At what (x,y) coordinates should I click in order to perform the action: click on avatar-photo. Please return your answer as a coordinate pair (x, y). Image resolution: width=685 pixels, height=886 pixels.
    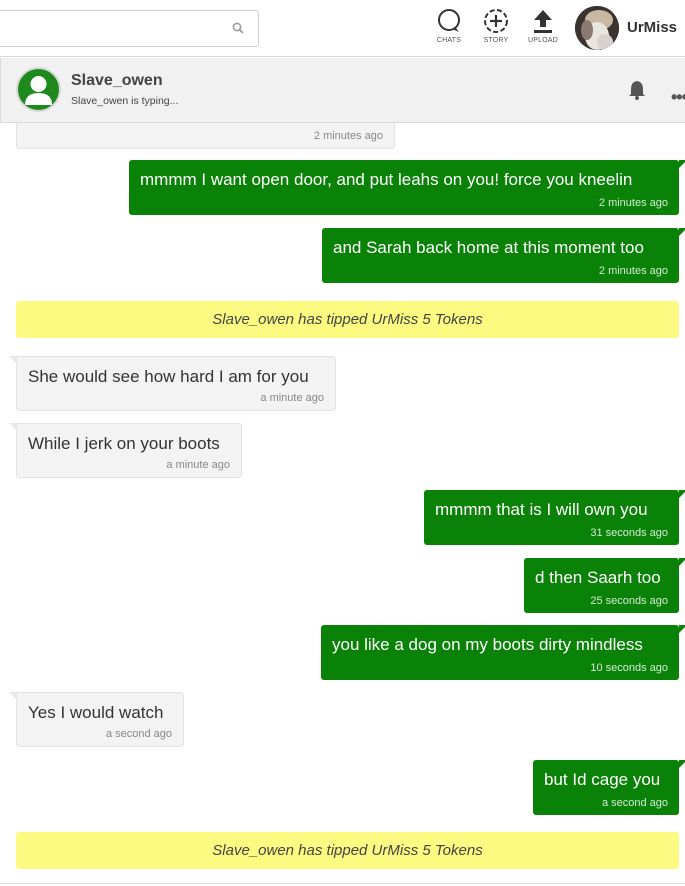
    Looking at the image, I should click on (597, 28).